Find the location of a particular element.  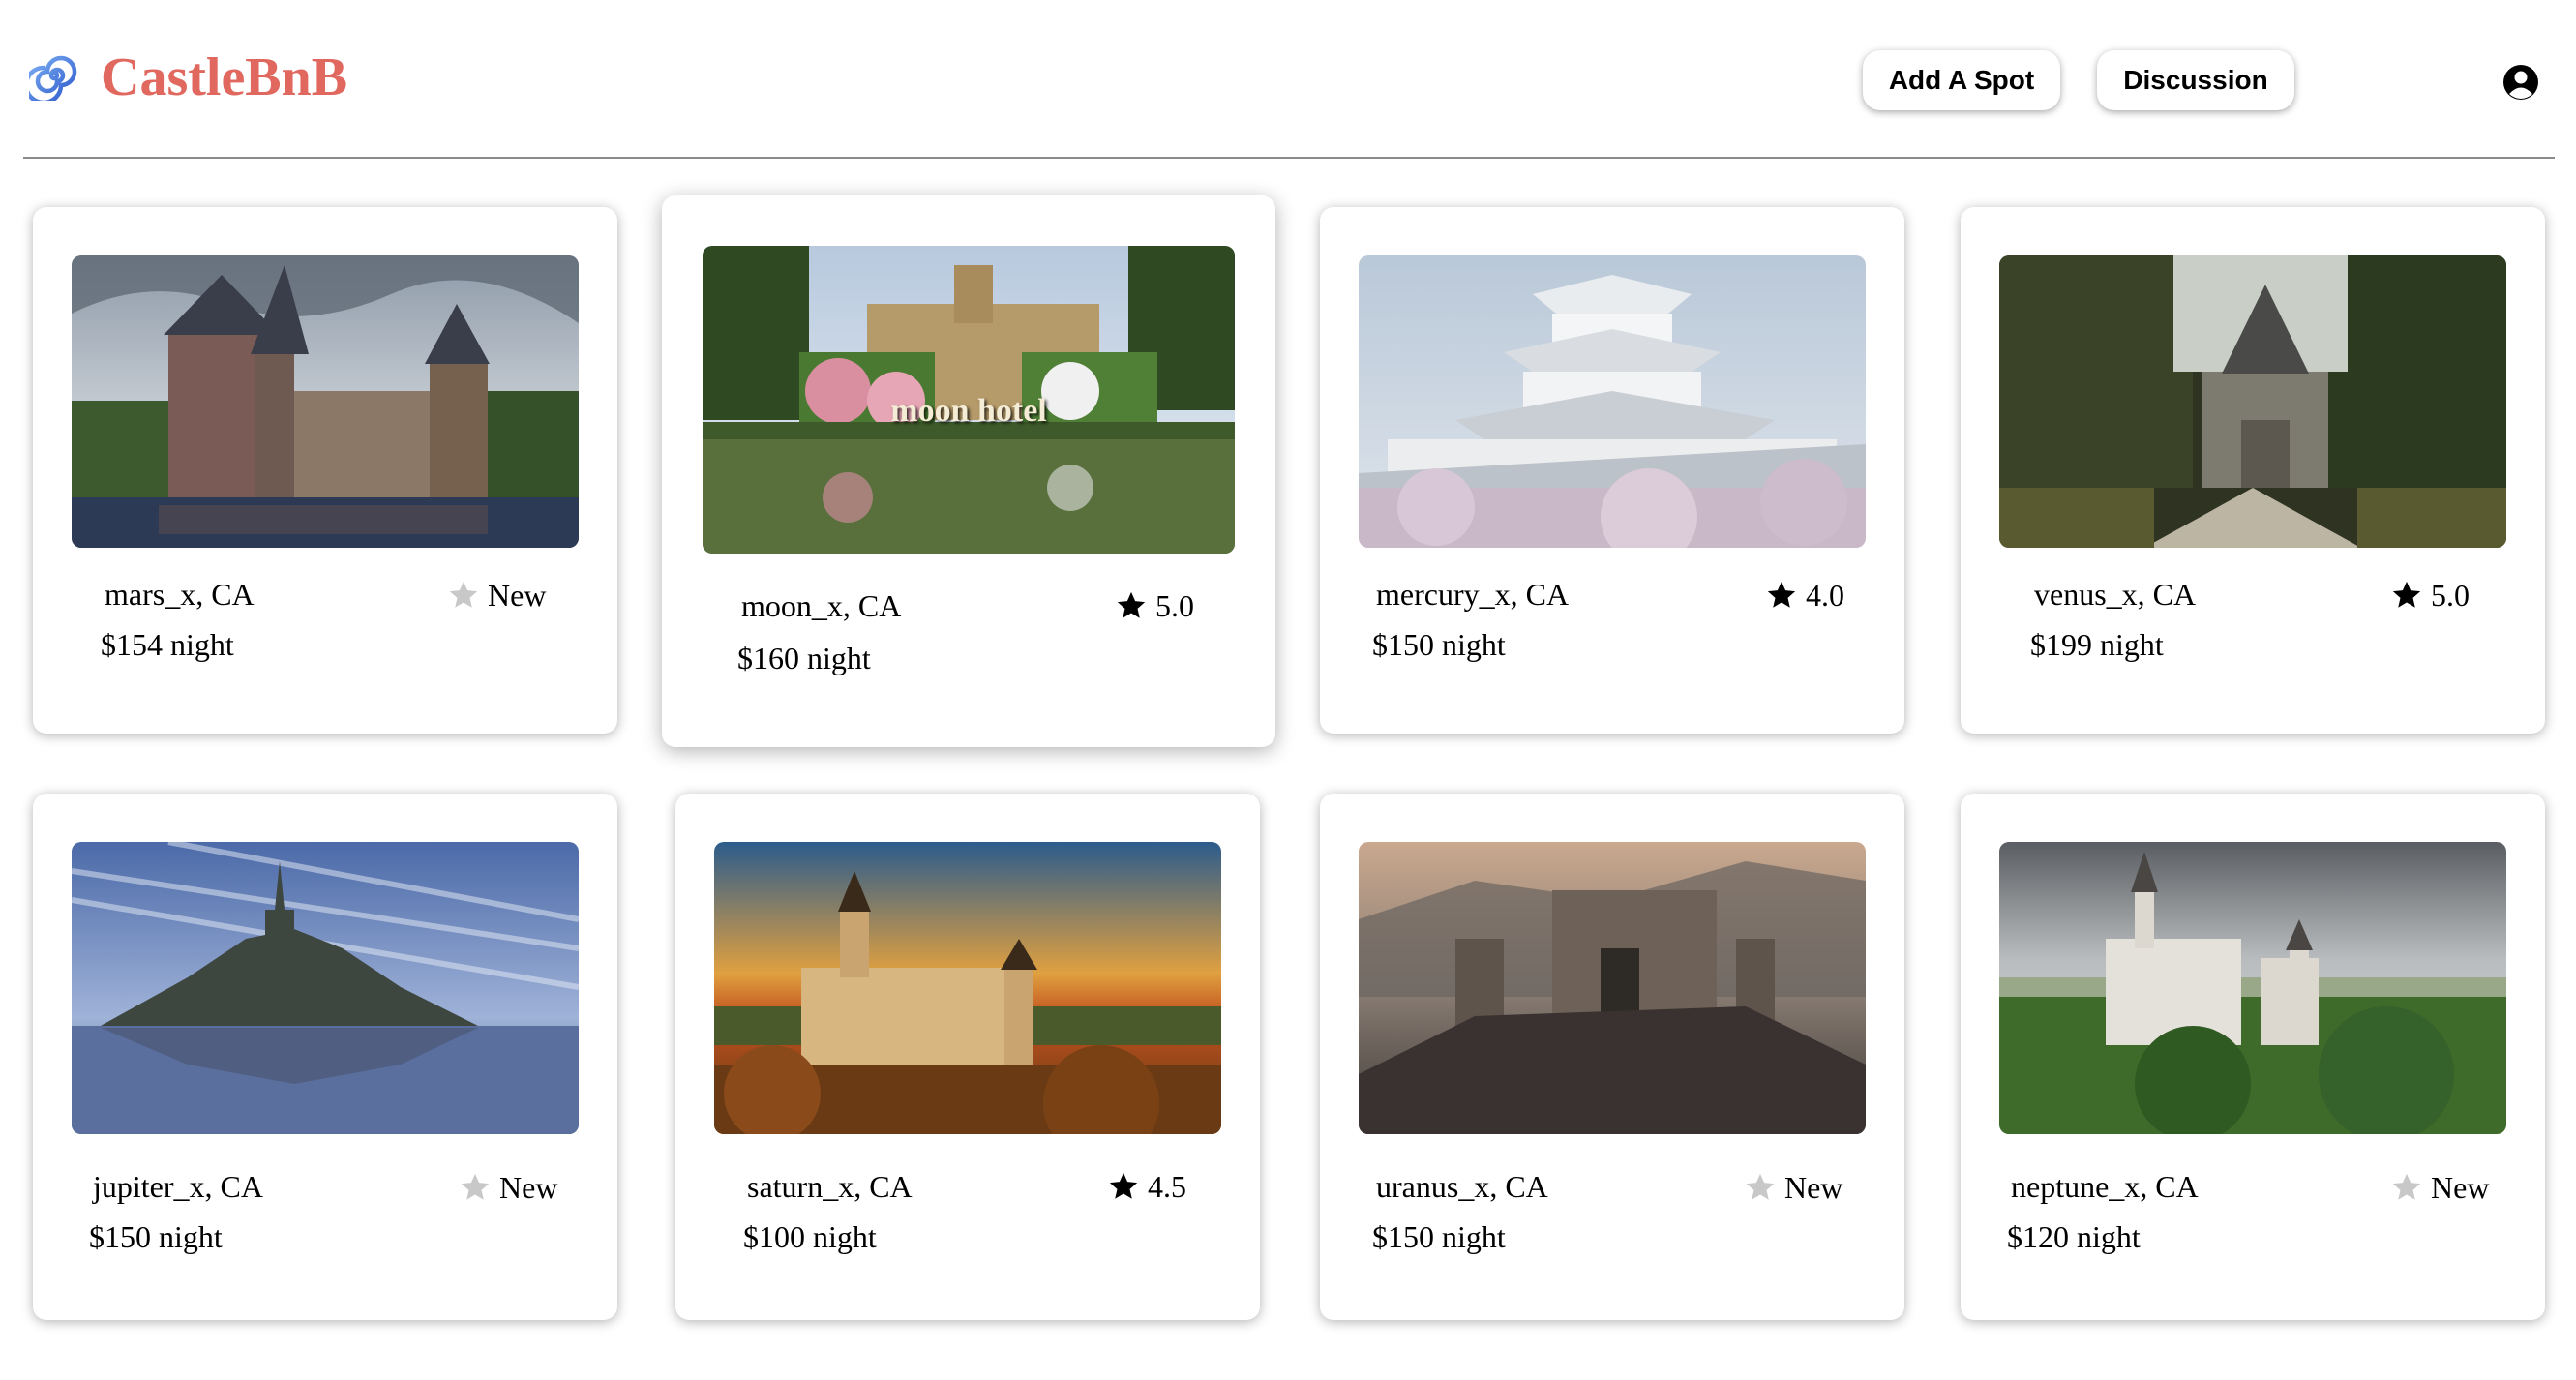

spot-rating: 4.0 is located at coordinates (1804, 595).